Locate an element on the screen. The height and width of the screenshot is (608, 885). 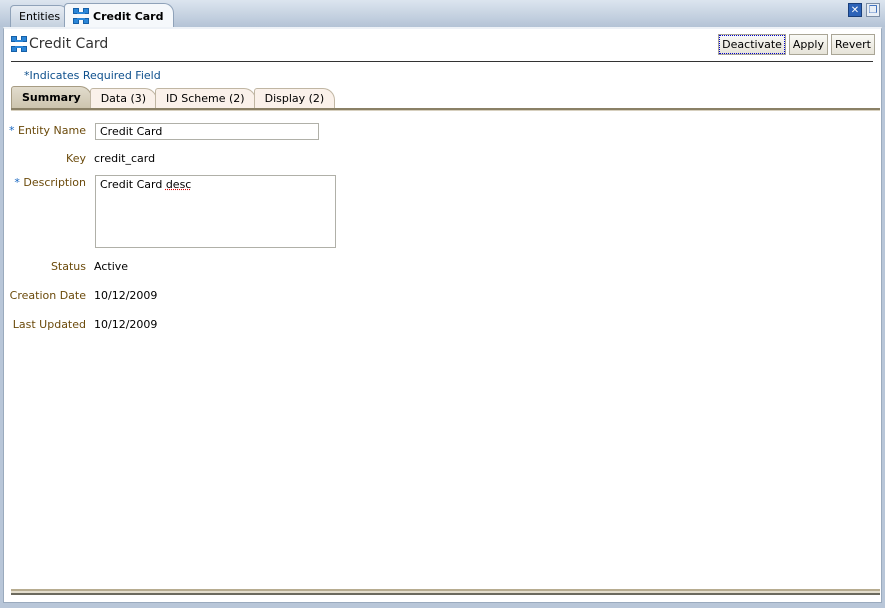
tab-data: Data (3) is located at coordinates (123, 98).